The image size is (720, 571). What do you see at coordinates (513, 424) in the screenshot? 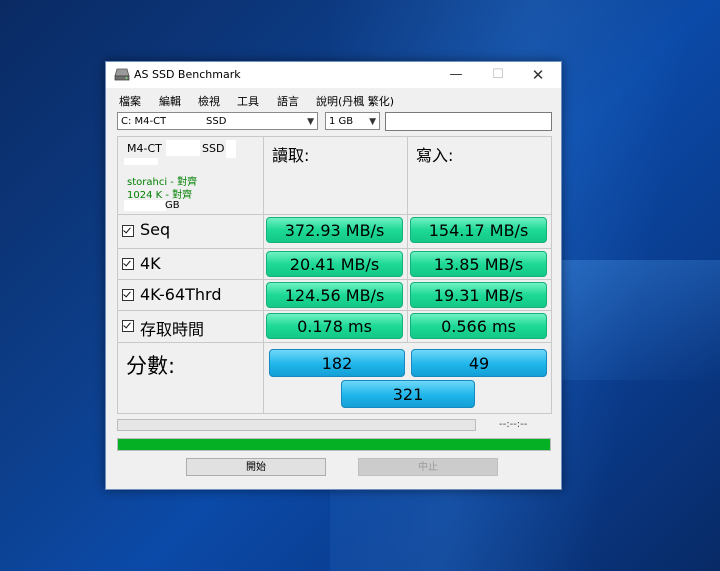
I see `elapsed-time: --:--:--` at bounding box center [513, 424].